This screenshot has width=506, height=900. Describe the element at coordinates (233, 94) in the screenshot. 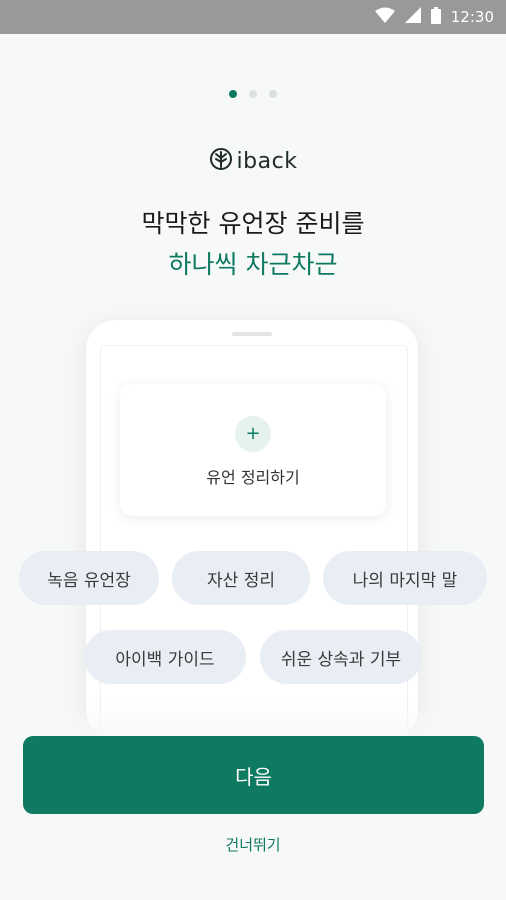

I see `page-dot-active` at that location.